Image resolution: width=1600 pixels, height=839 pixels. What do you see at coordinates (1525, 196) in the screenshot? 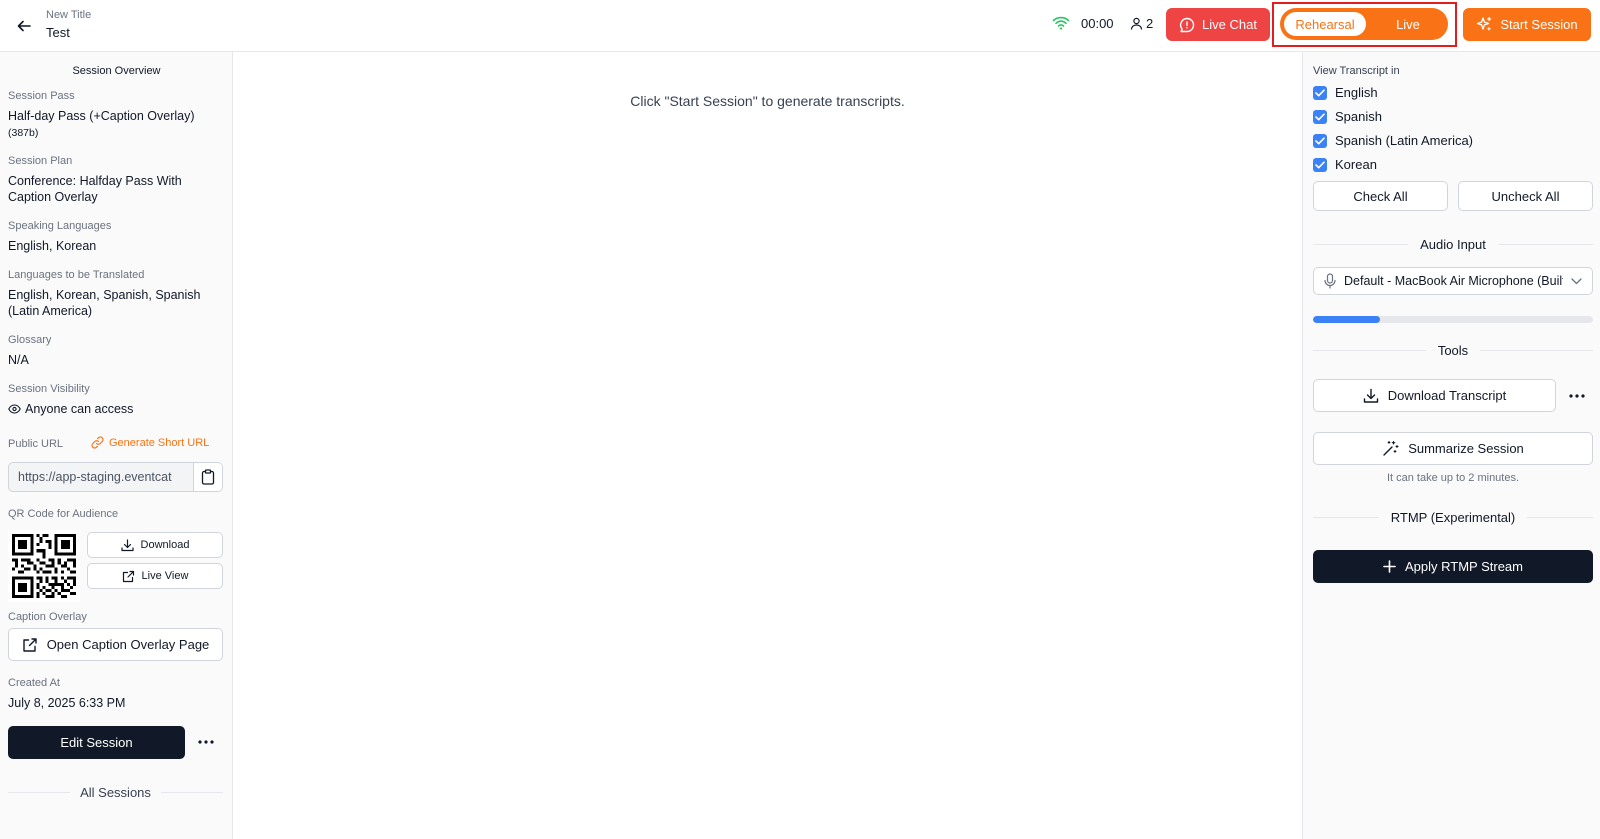
I see `uncheck-all-button: Uncheck All` at bounding box center [1525, 196].